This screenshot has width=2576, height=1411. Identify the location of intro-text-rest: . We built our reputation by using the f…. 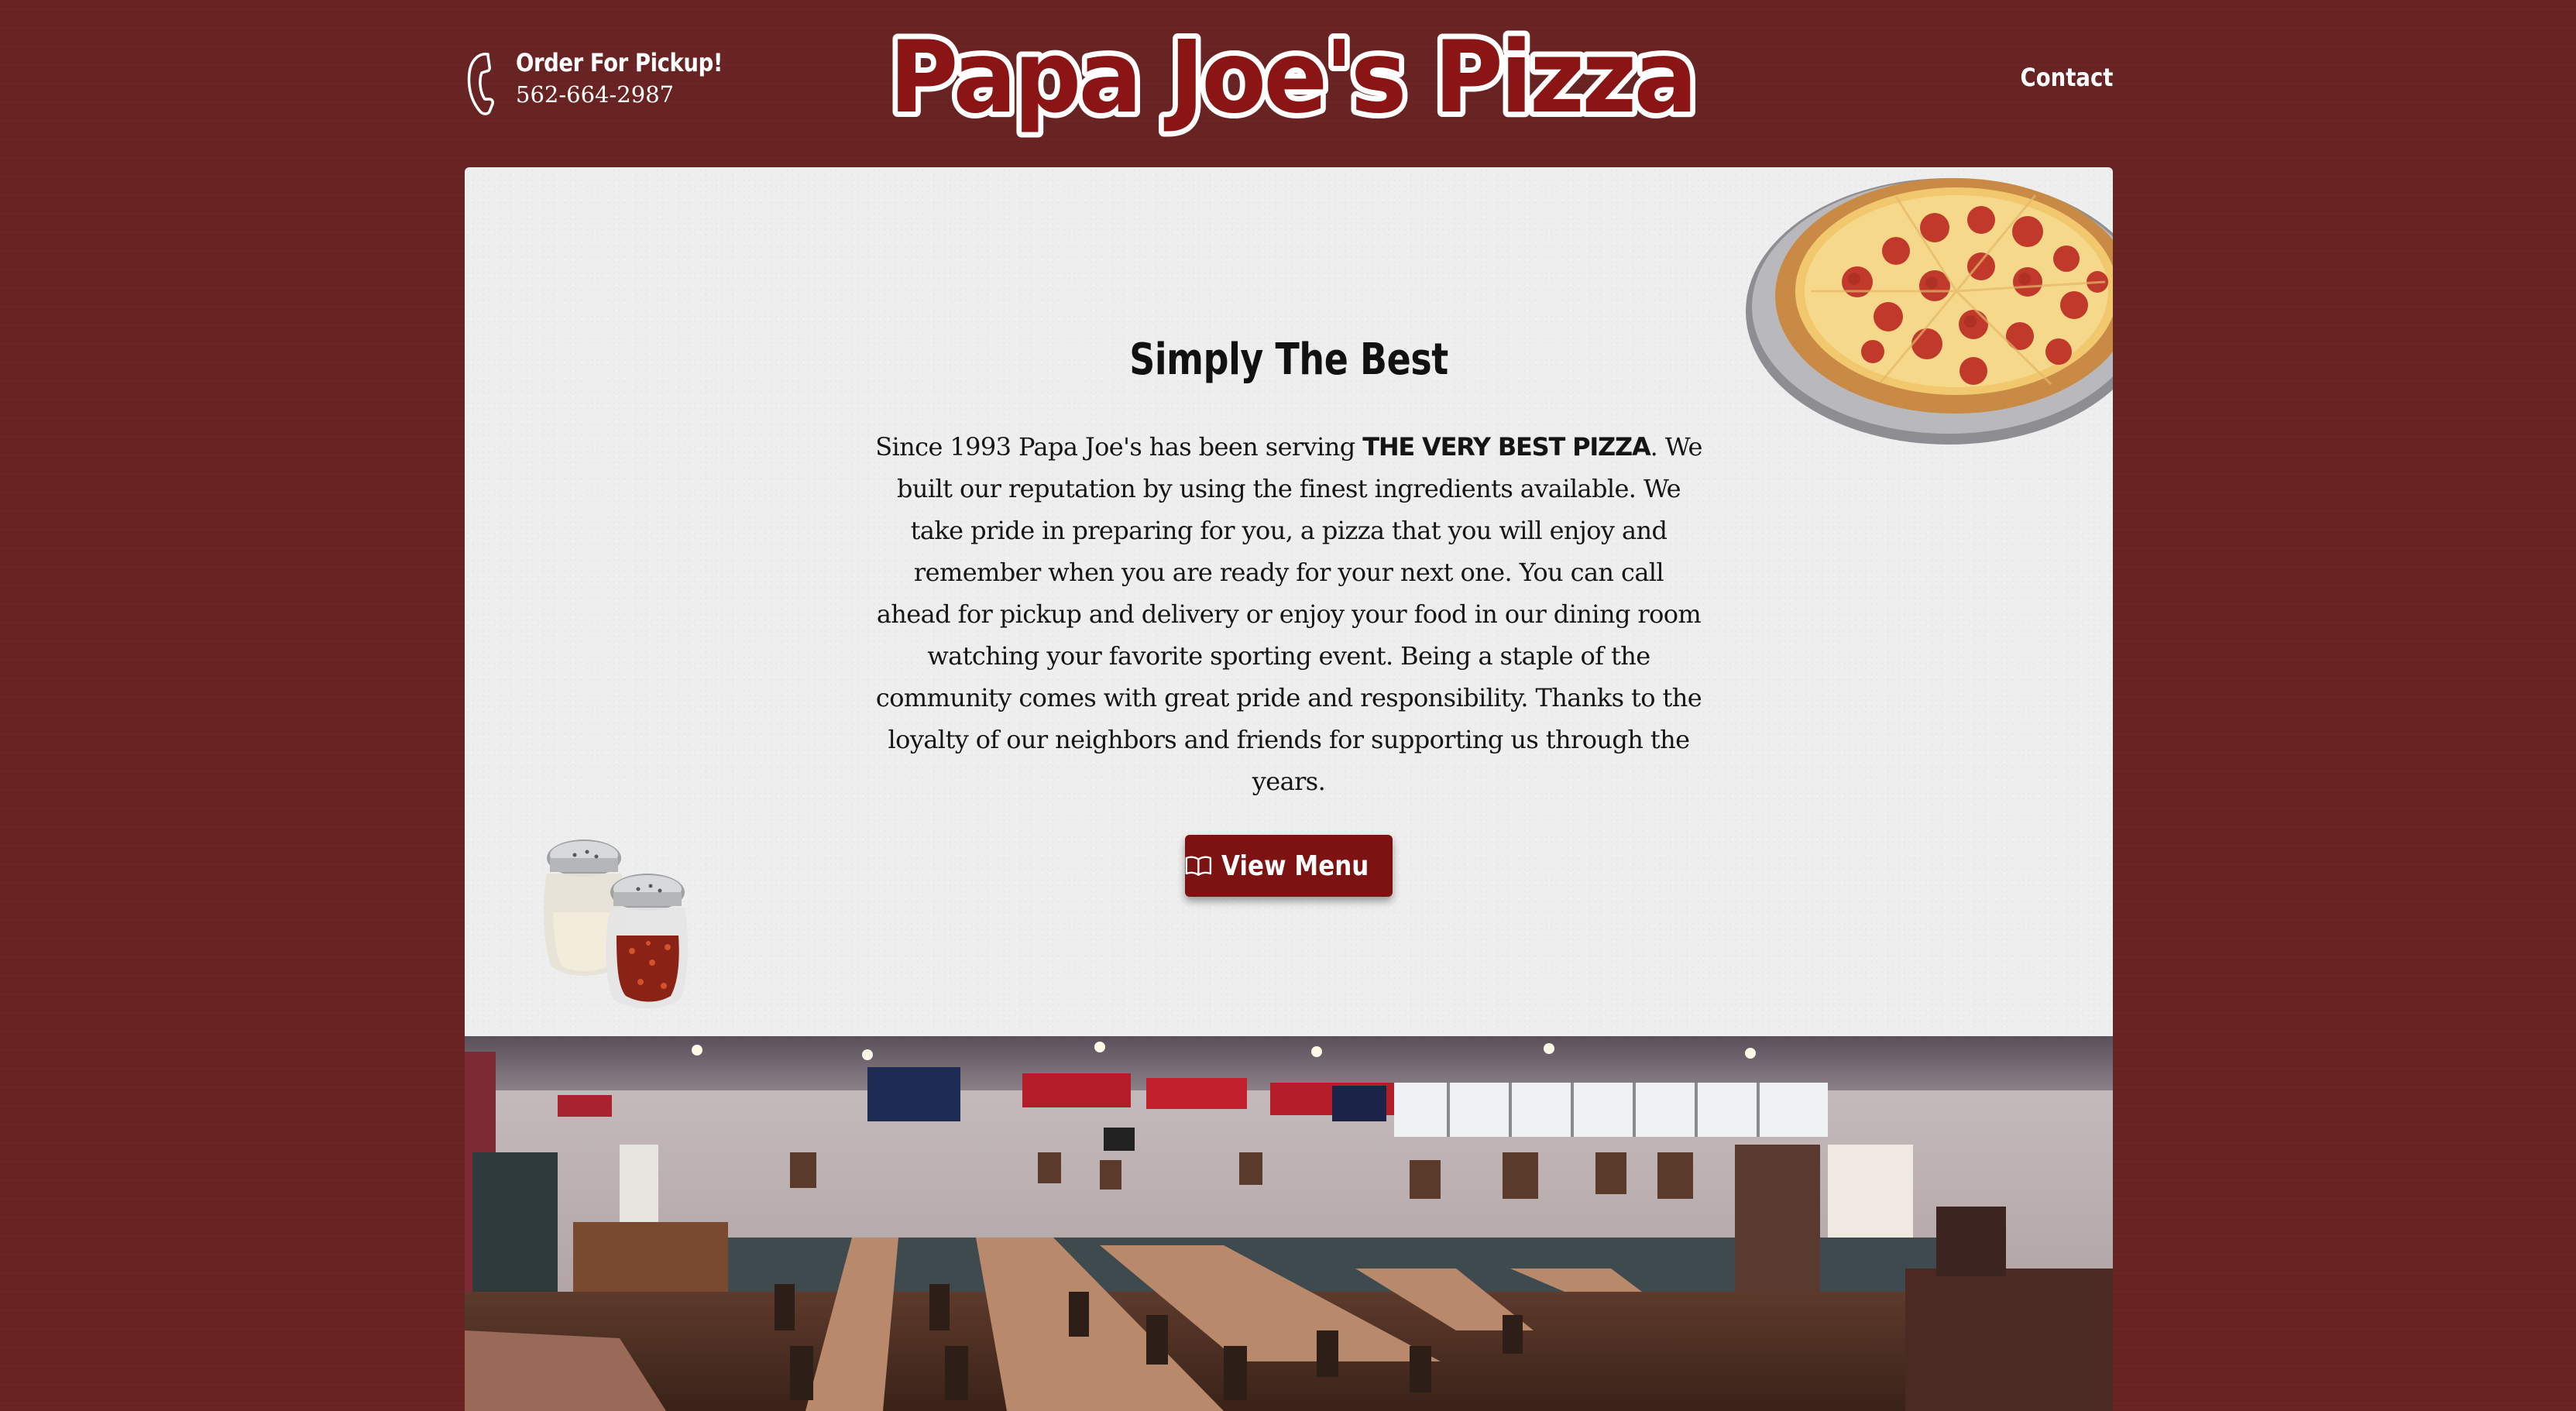
(1288, 614).